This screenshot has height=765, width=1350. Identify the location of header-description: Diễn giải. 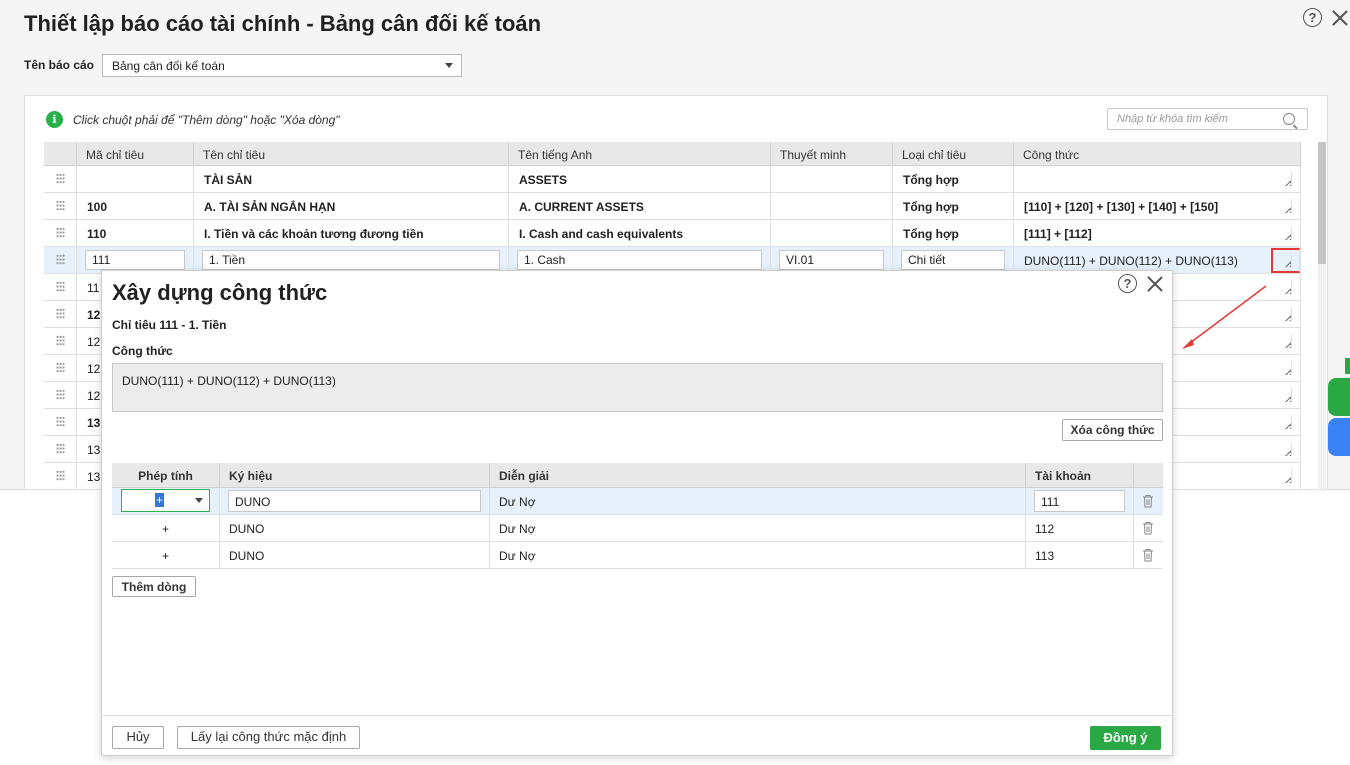
(758, 475).